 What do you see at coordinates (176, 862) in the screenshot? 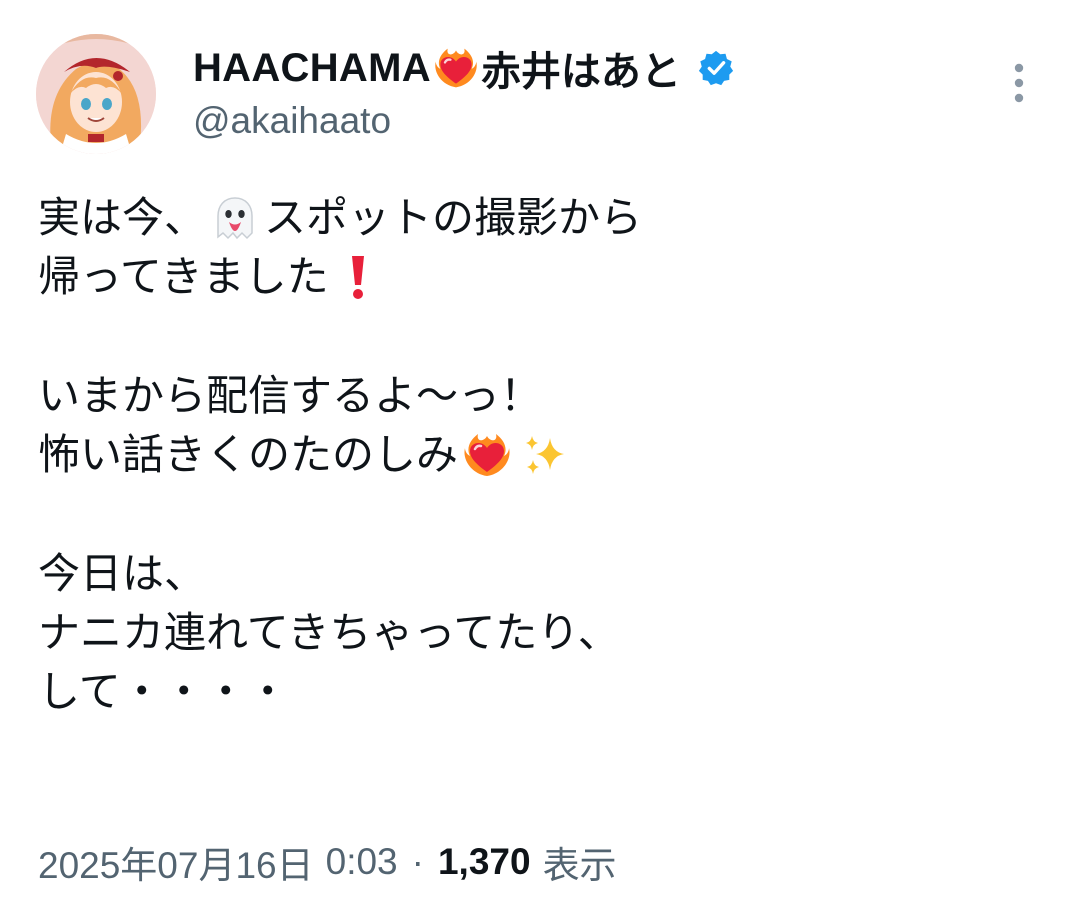
I see `tweet-date: 2025年07月16日` at bounding box center [176, 862].